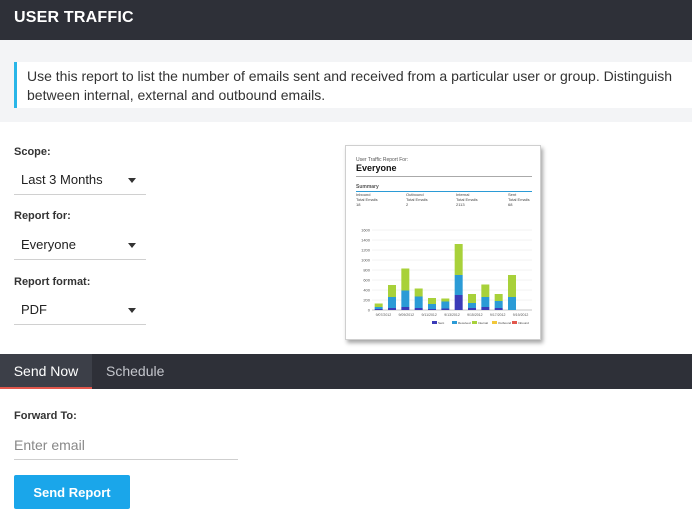  What do you see at coordinates (366, 290) in the screenshot?
I see `y-tick-label: 400` at bounding box center [366, 290].